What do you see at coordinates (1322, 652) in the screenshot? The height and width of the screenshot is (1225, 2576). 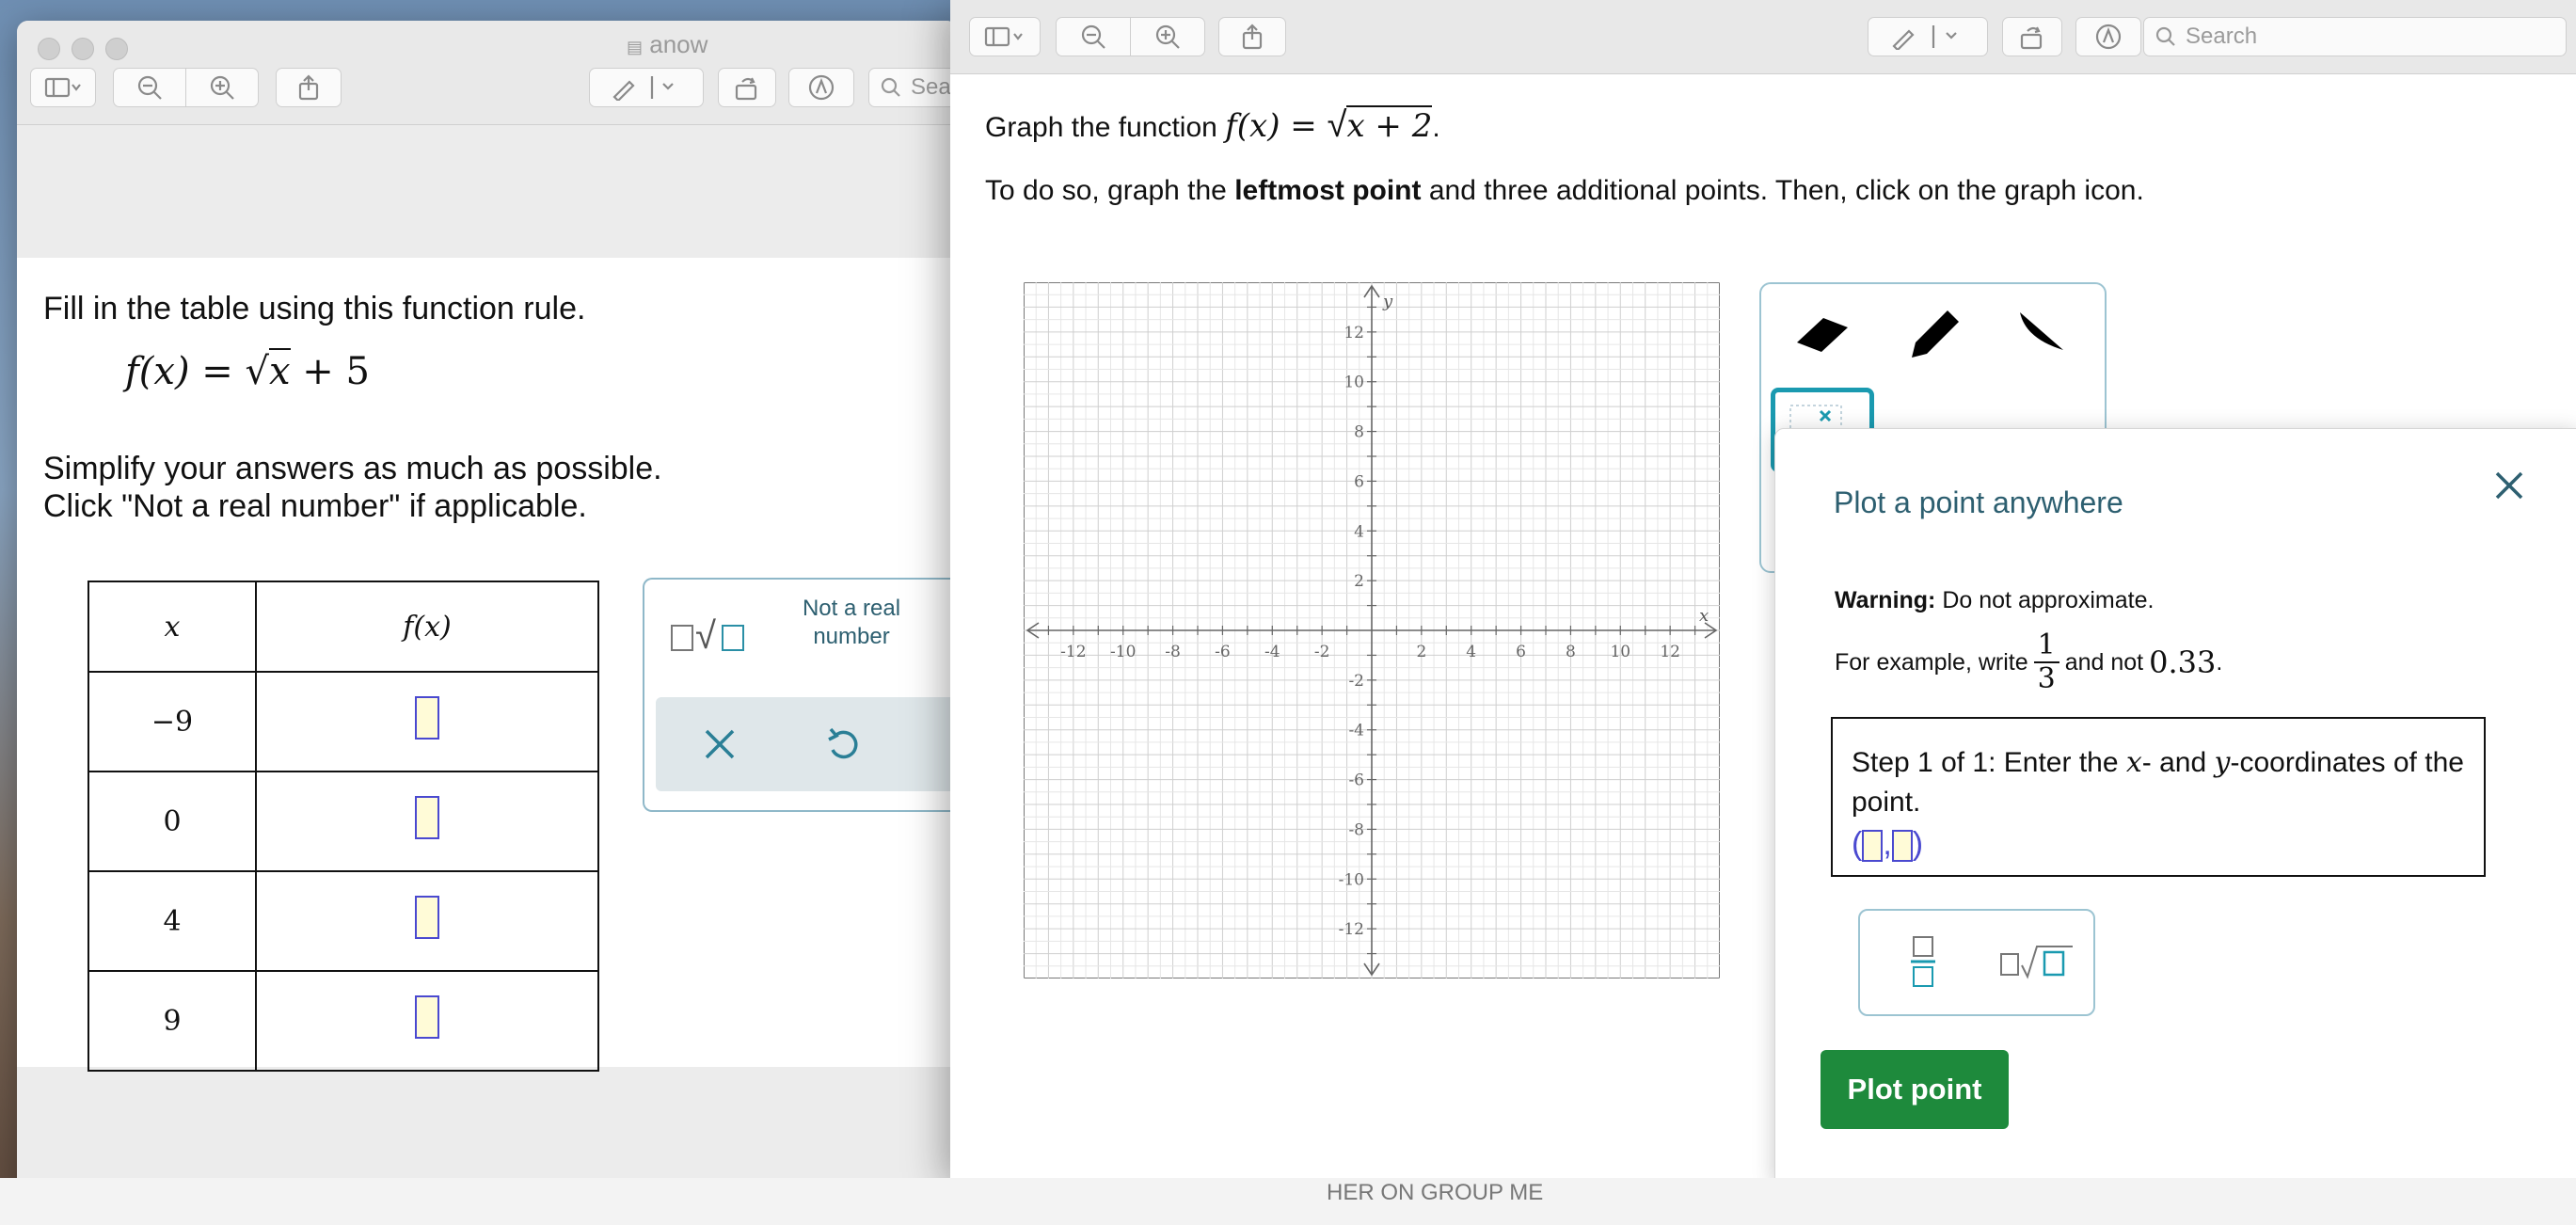 I see `x-tick-label: -2` at bounding box center [1322, 652].